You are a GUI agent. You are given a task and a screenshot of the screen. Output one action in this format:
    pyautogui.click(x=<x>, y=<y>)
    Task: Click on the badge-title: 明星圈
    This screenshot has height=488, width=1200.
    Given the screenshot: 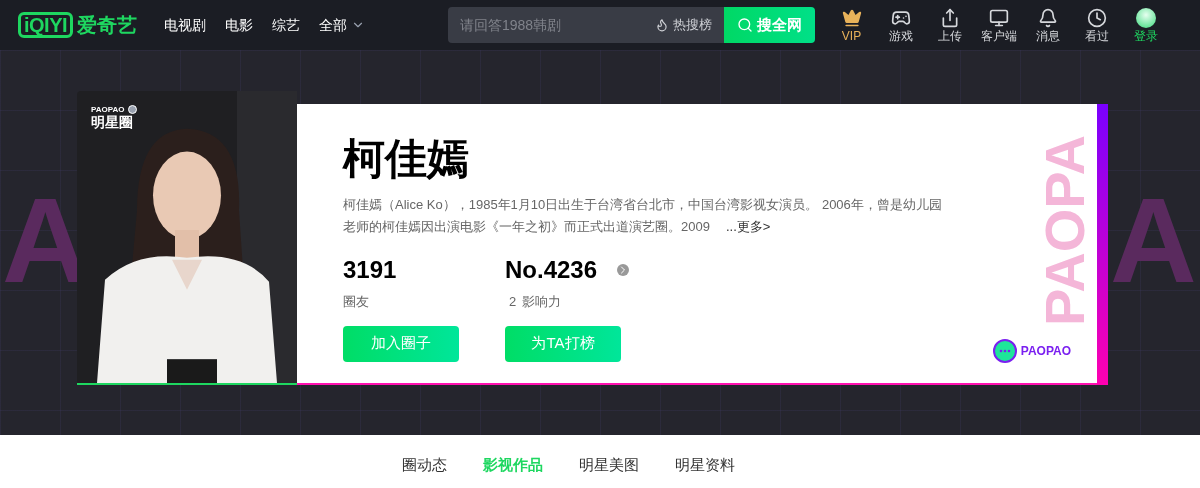 What is the action you would take?
    pyautogui.click(x=112, y=123)
    